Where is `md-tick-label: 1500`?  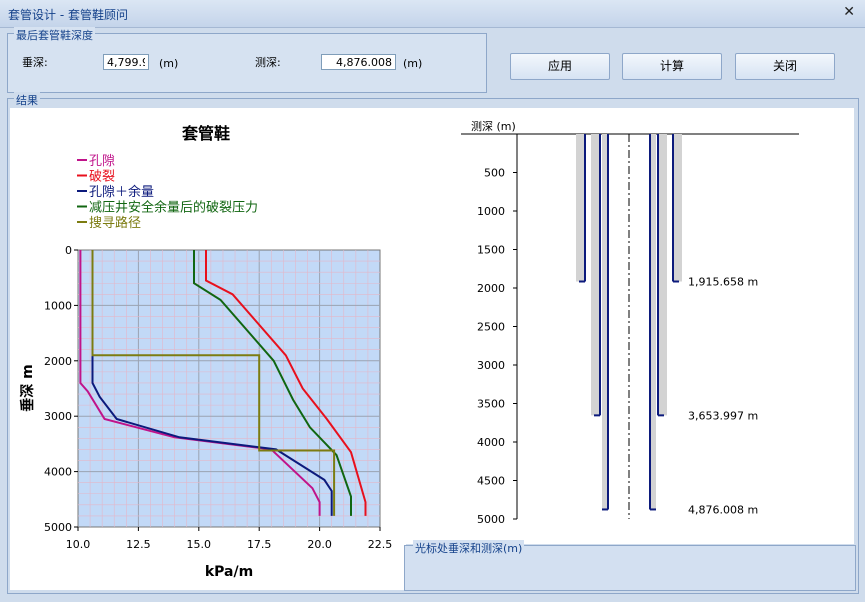
md-tick-label: 1500 is located at coordinates (491, 250).